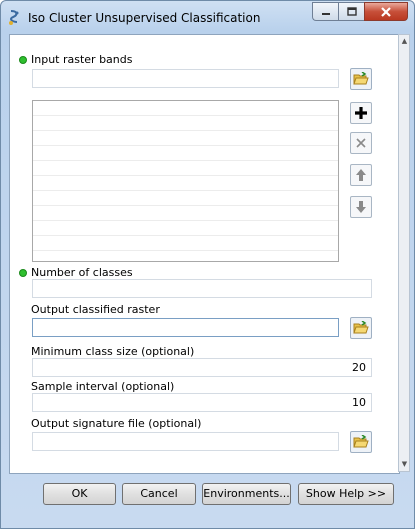 Image resolution: width=415 pixels, height=529 pixels. I want to click on minimize-button, so click(325, 11).